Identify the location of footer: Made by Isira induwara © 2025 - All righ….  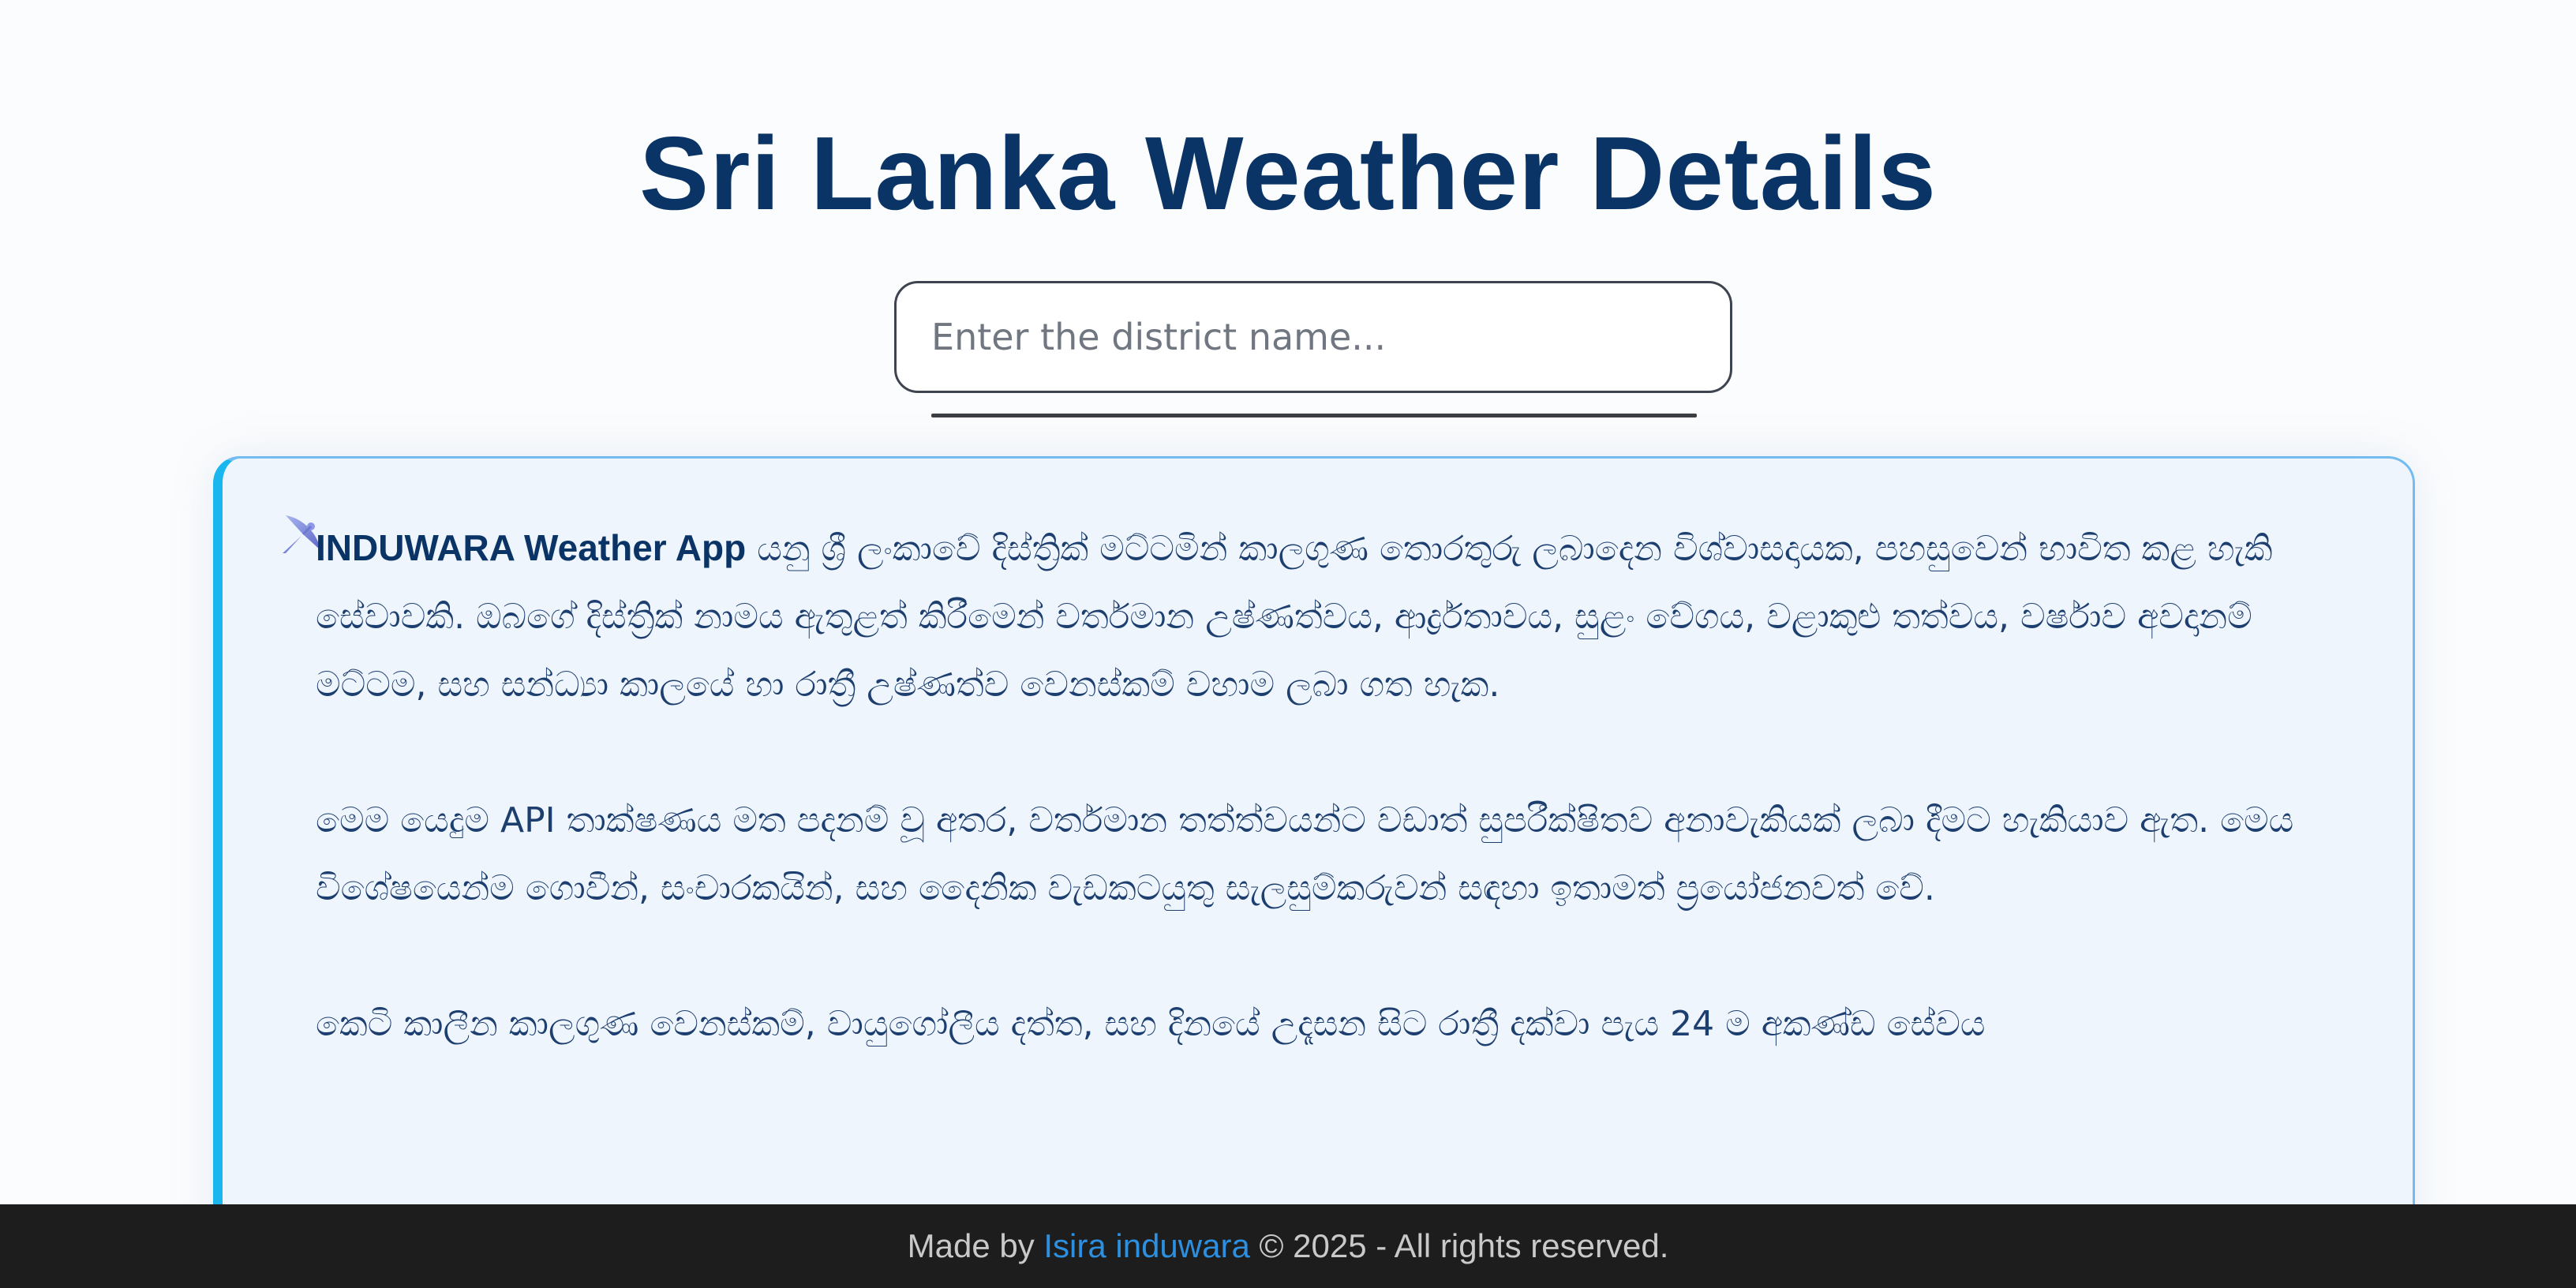
(1288, 1246).